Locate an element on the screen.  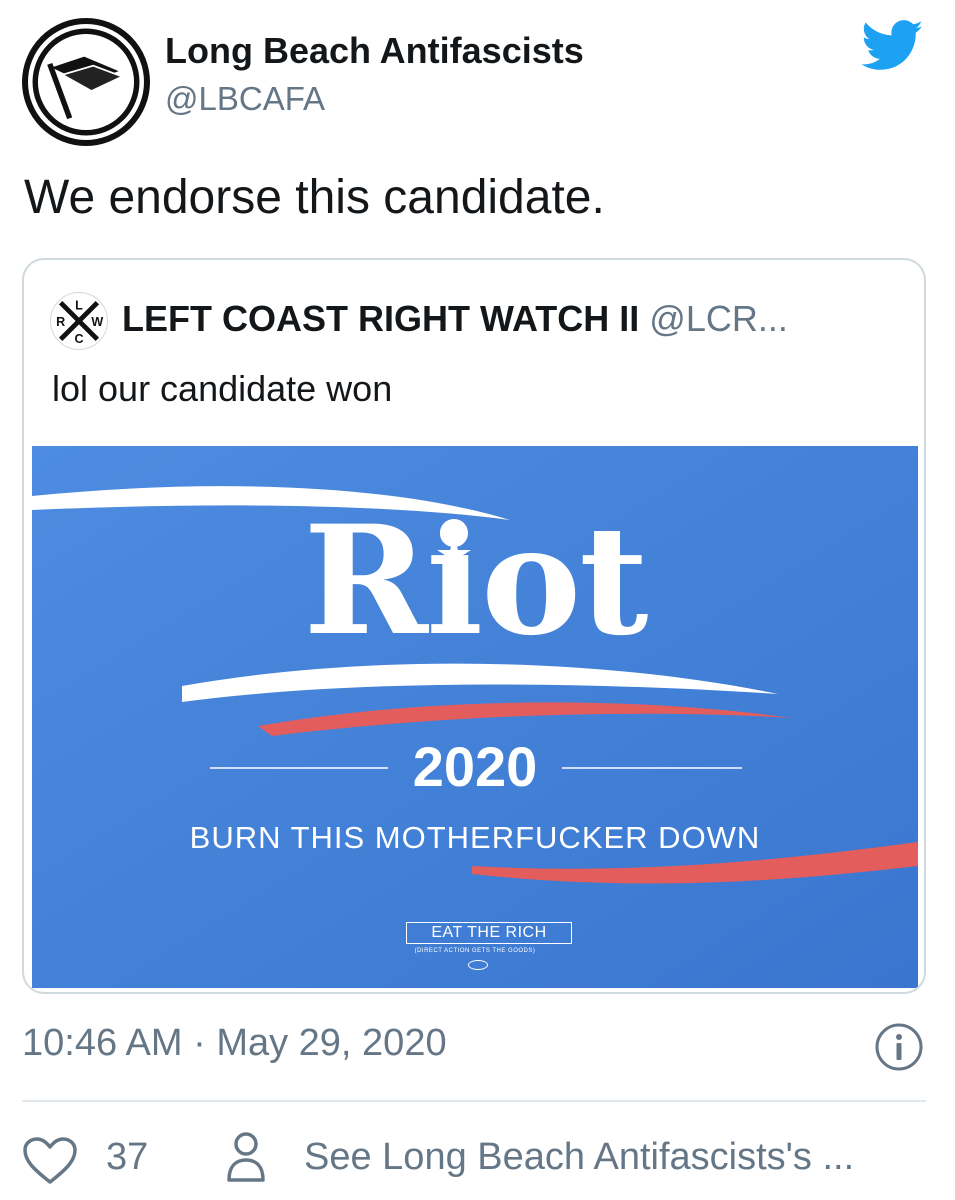
avatar-letter-top: L is located at coordinates (79, 305).